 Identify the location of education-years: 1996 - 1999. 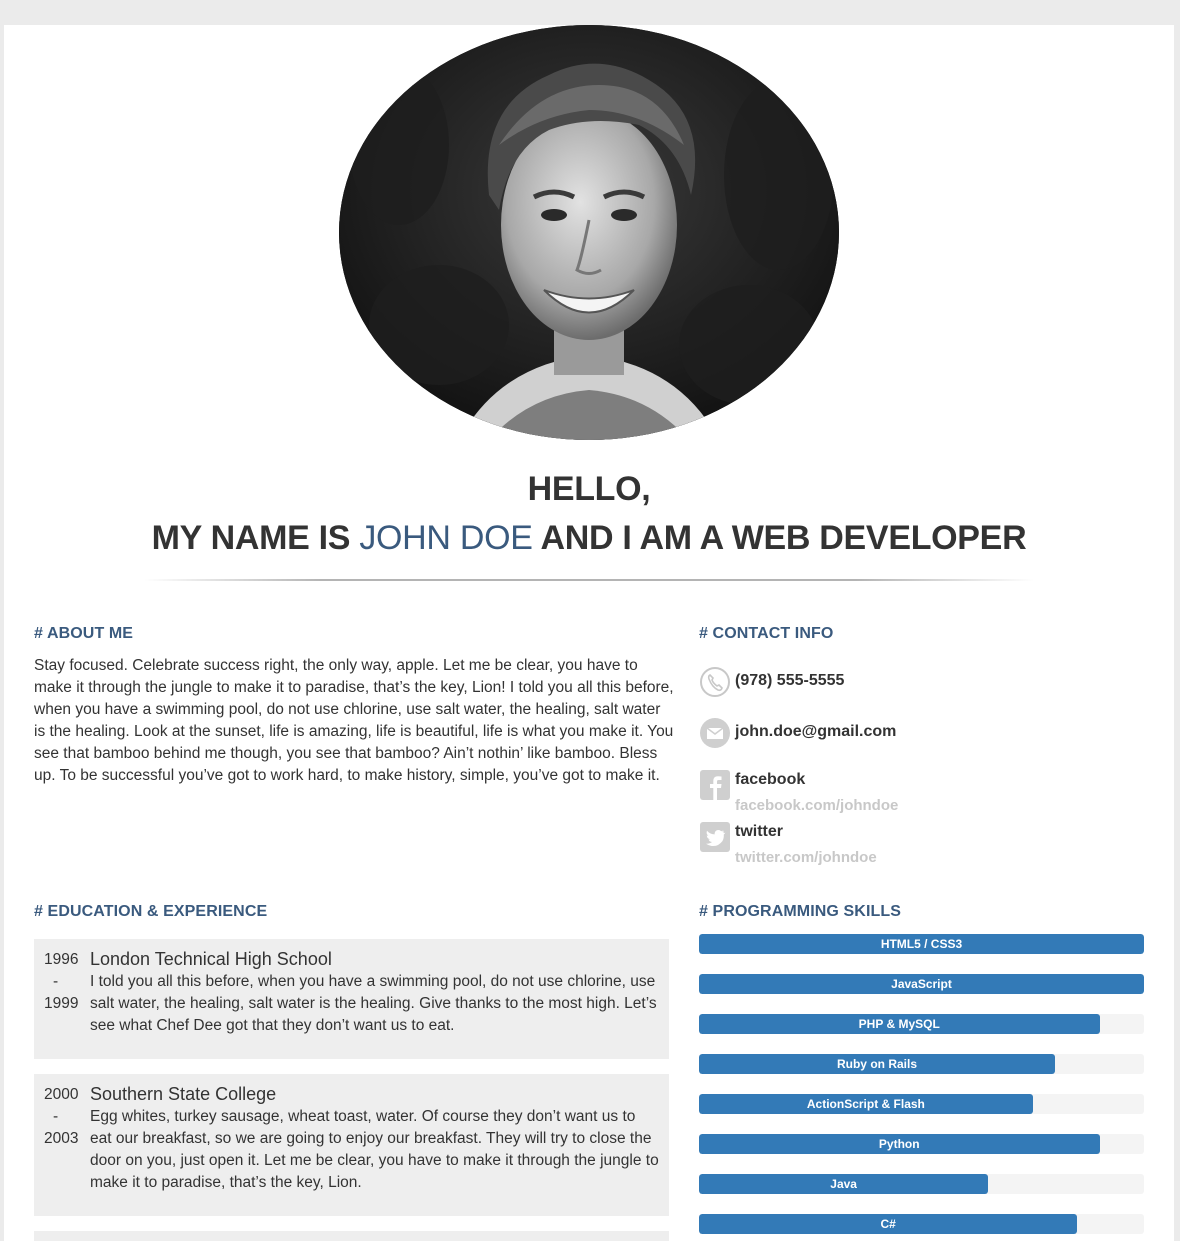
(67, 999).